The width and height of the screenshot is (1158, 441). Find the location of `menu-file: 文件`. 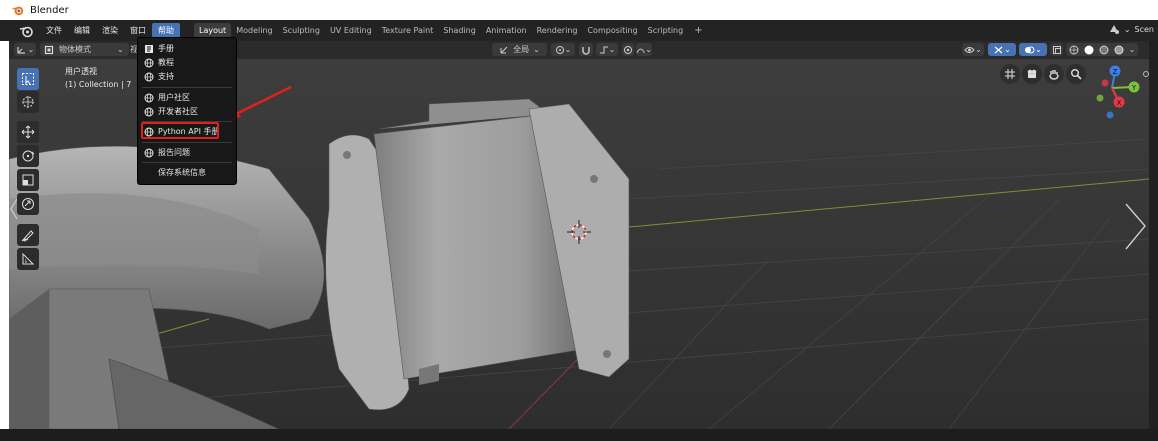

menu-file: 文件 is located at coordinates (54, 30).